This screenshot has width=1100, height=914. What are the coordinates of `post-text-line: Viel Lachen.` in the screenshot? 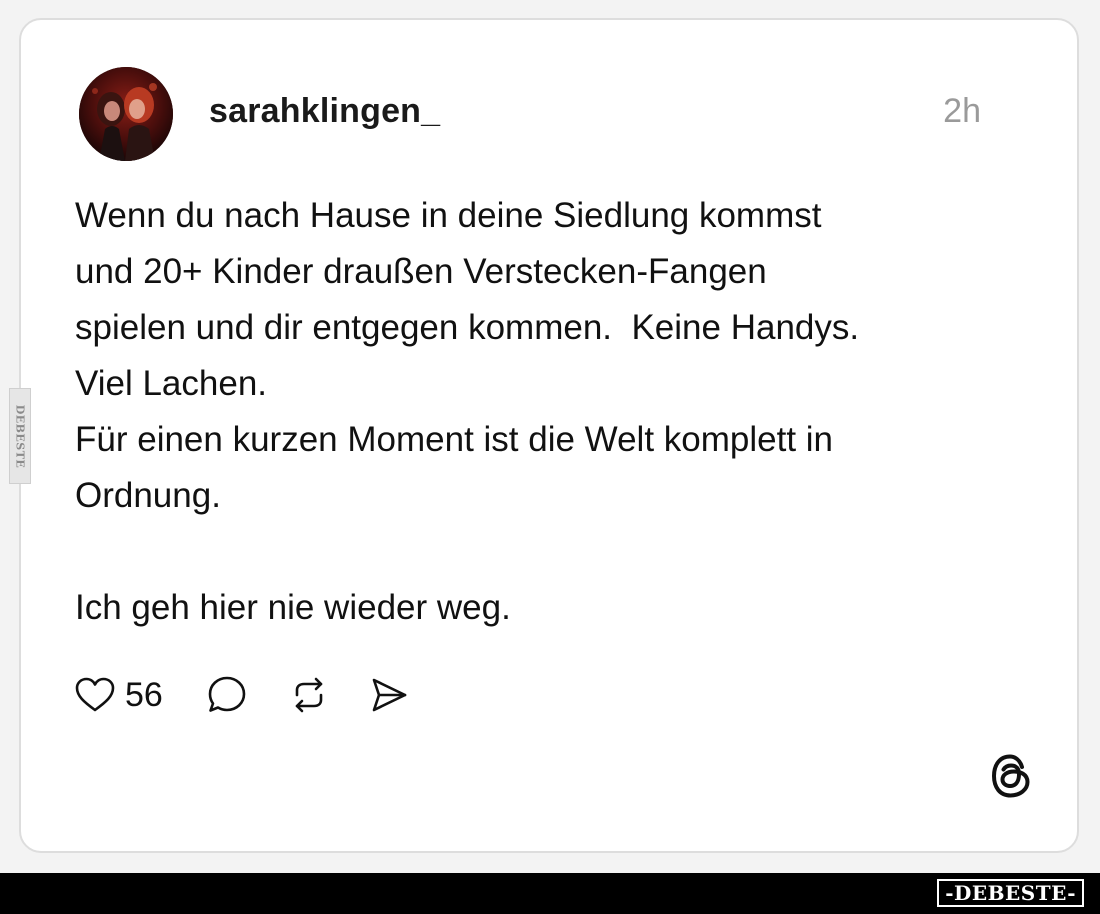 It's located at (171, 383).